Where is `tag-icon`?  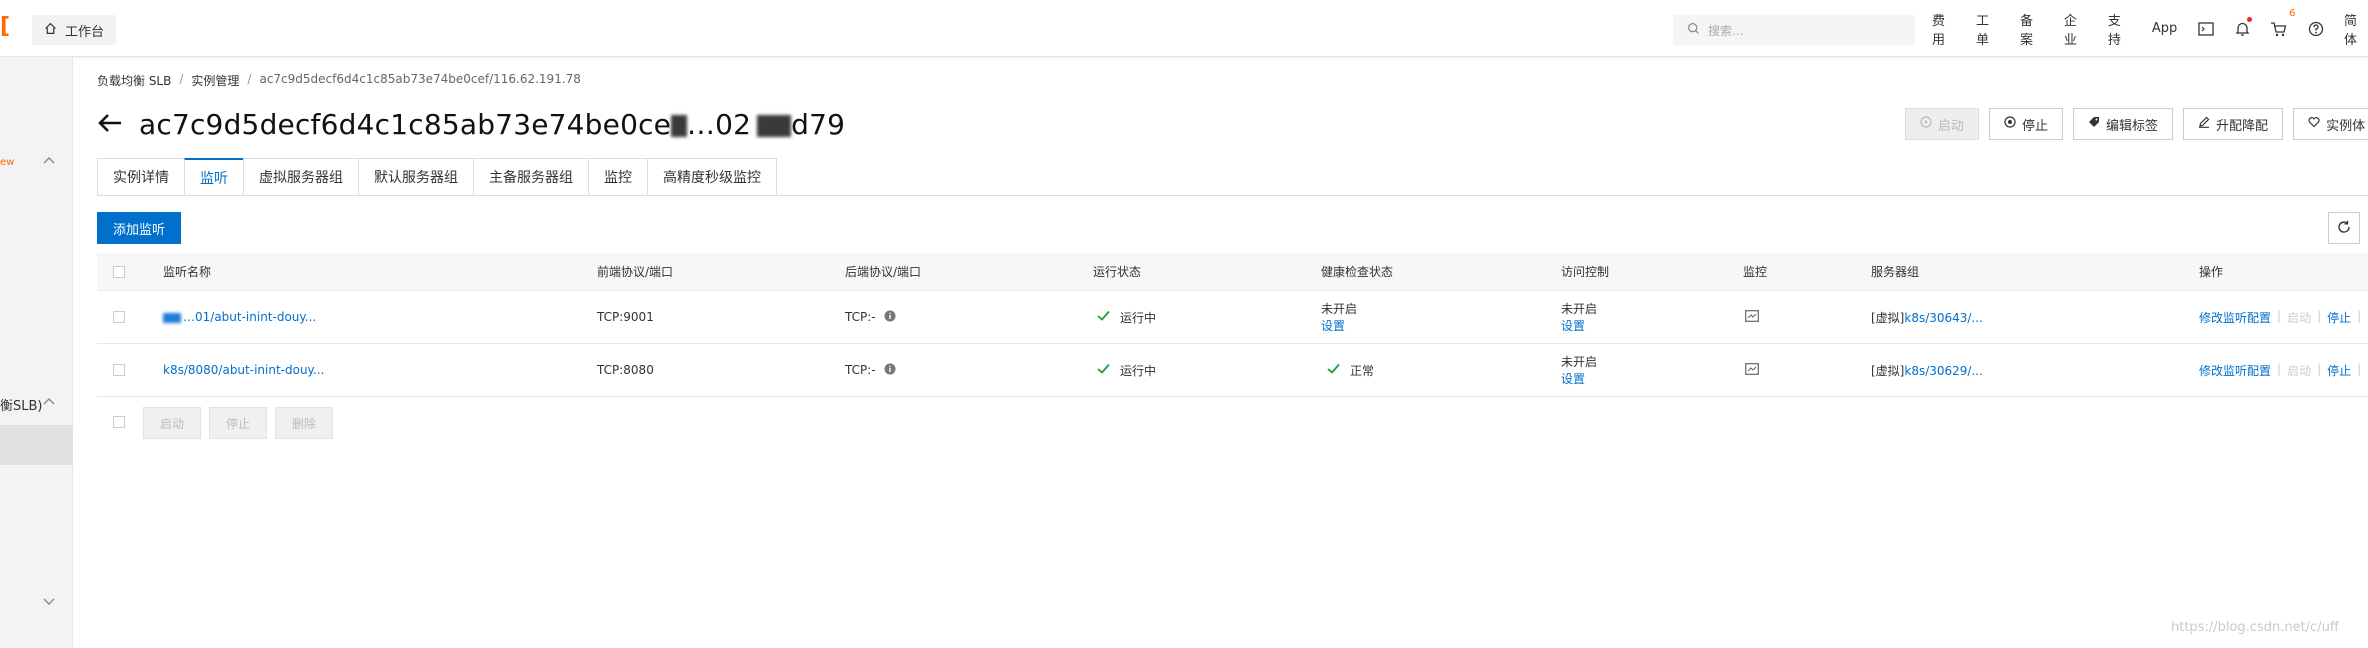 tag-icon is located at coordinates (2094, 124).